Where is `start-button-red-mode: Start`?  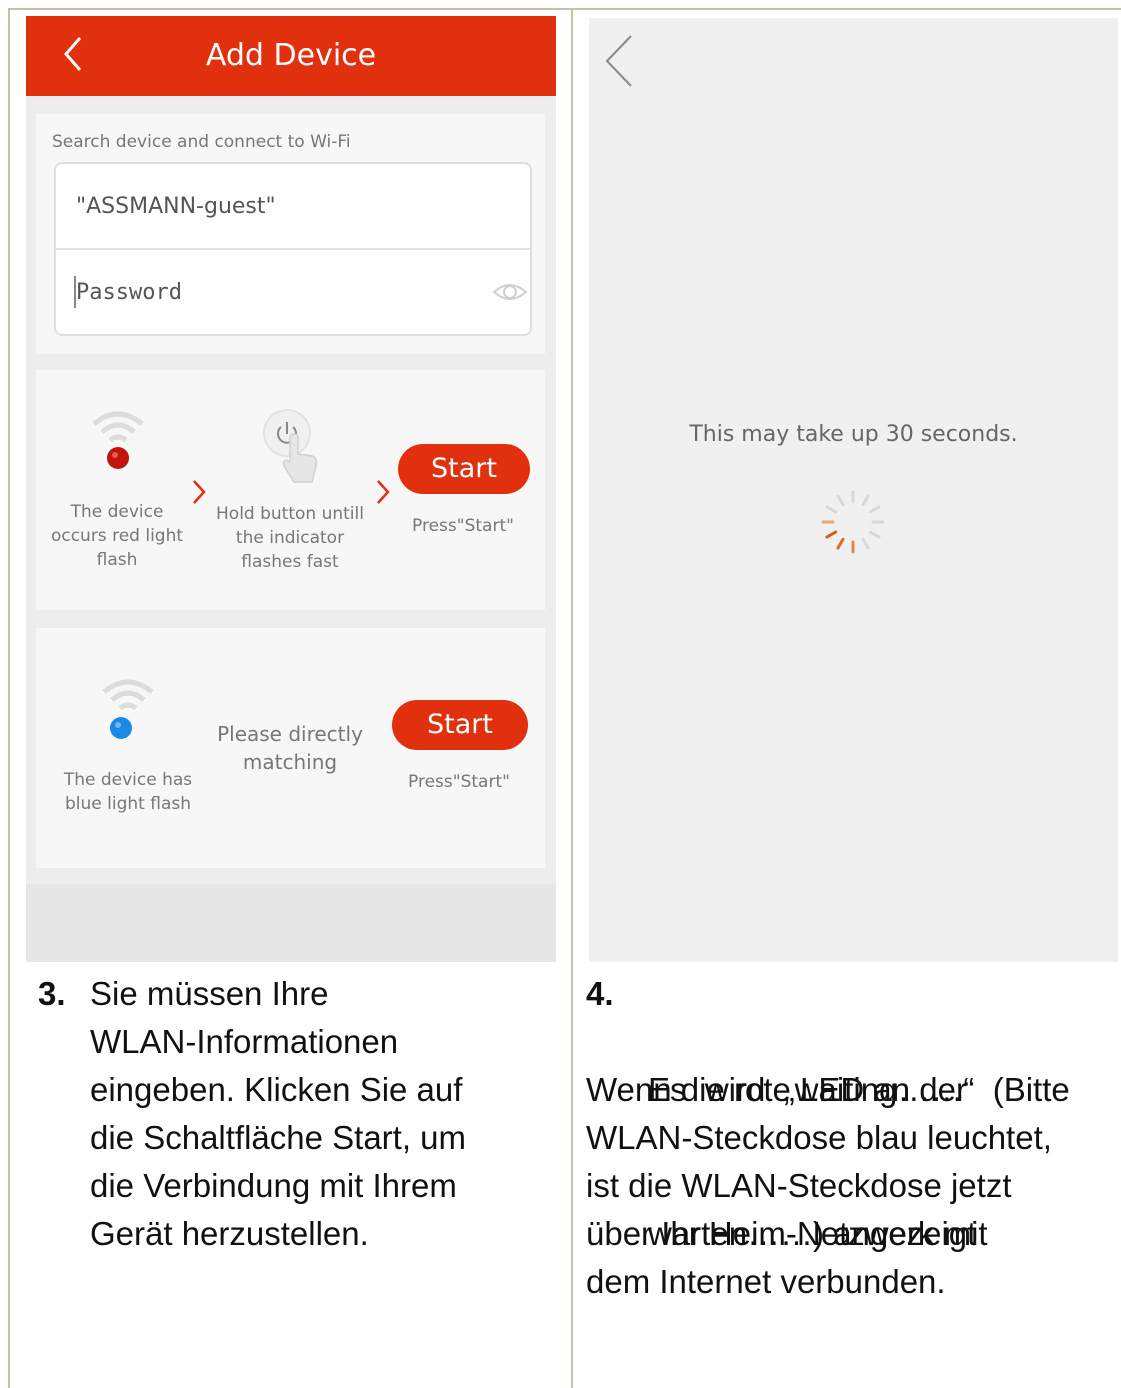 start-button-red-mode: Start is located at coordinates (464, 469).